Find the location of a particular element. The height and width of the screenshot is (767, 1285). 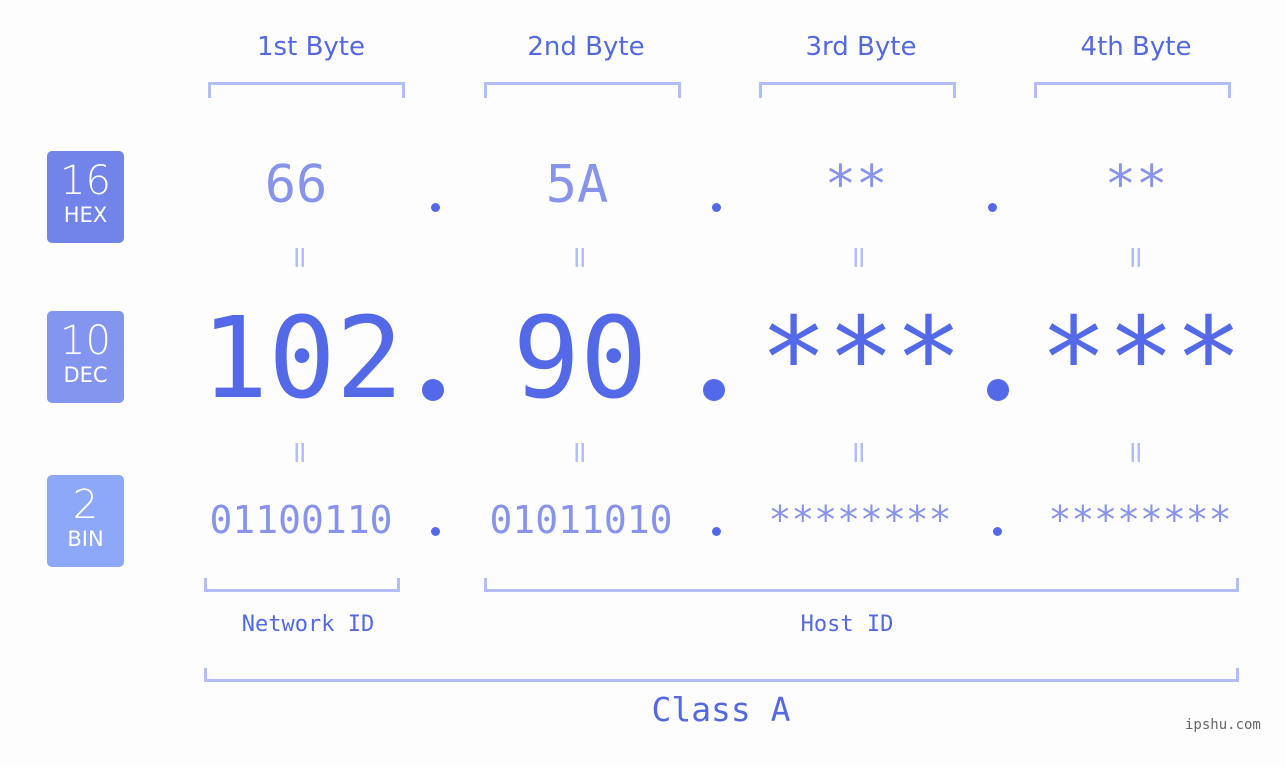

bin-value-4: ******** is located at coordinates (1140, 520).